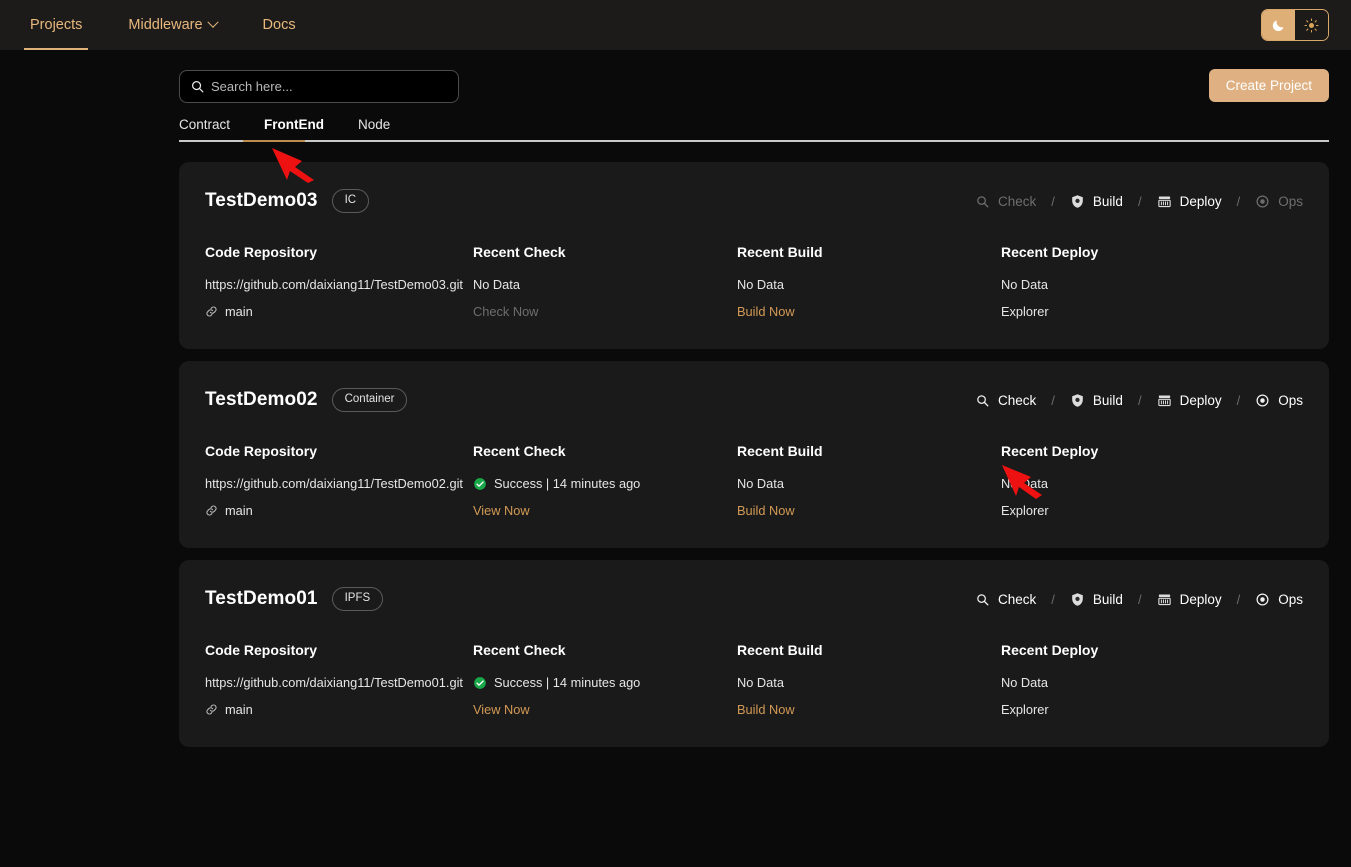  I want to click on check-status-row: Success | 14 minutes ago, so click(605, 483).